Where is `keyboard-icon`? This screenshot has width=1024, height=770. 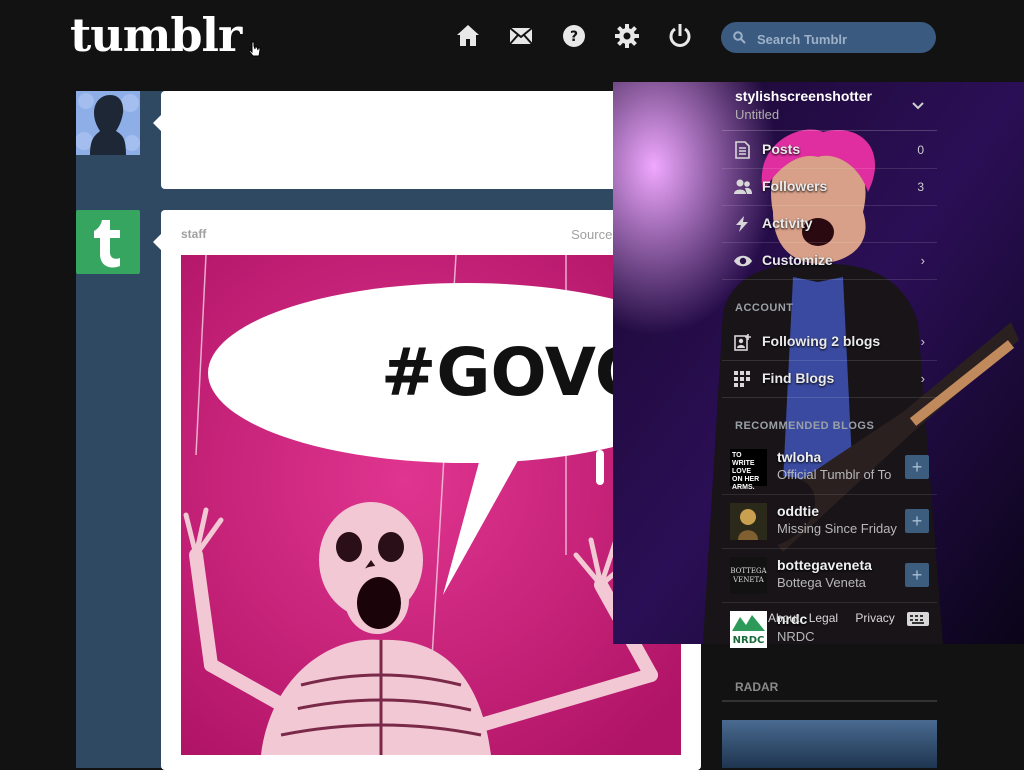
keyboard-icon is located at coordinates (918, 619).